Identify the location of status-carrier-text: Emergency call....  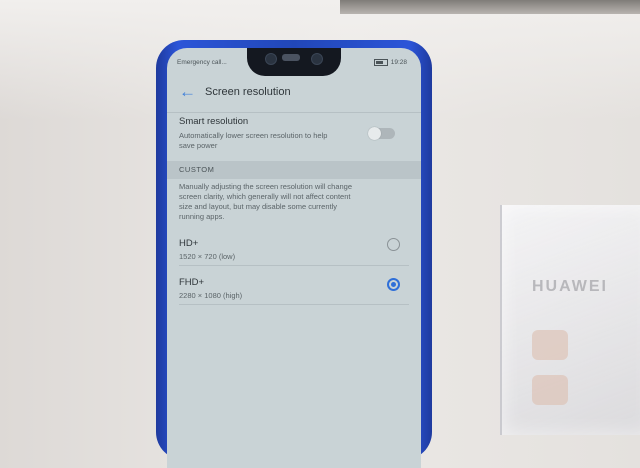
(202, 62).